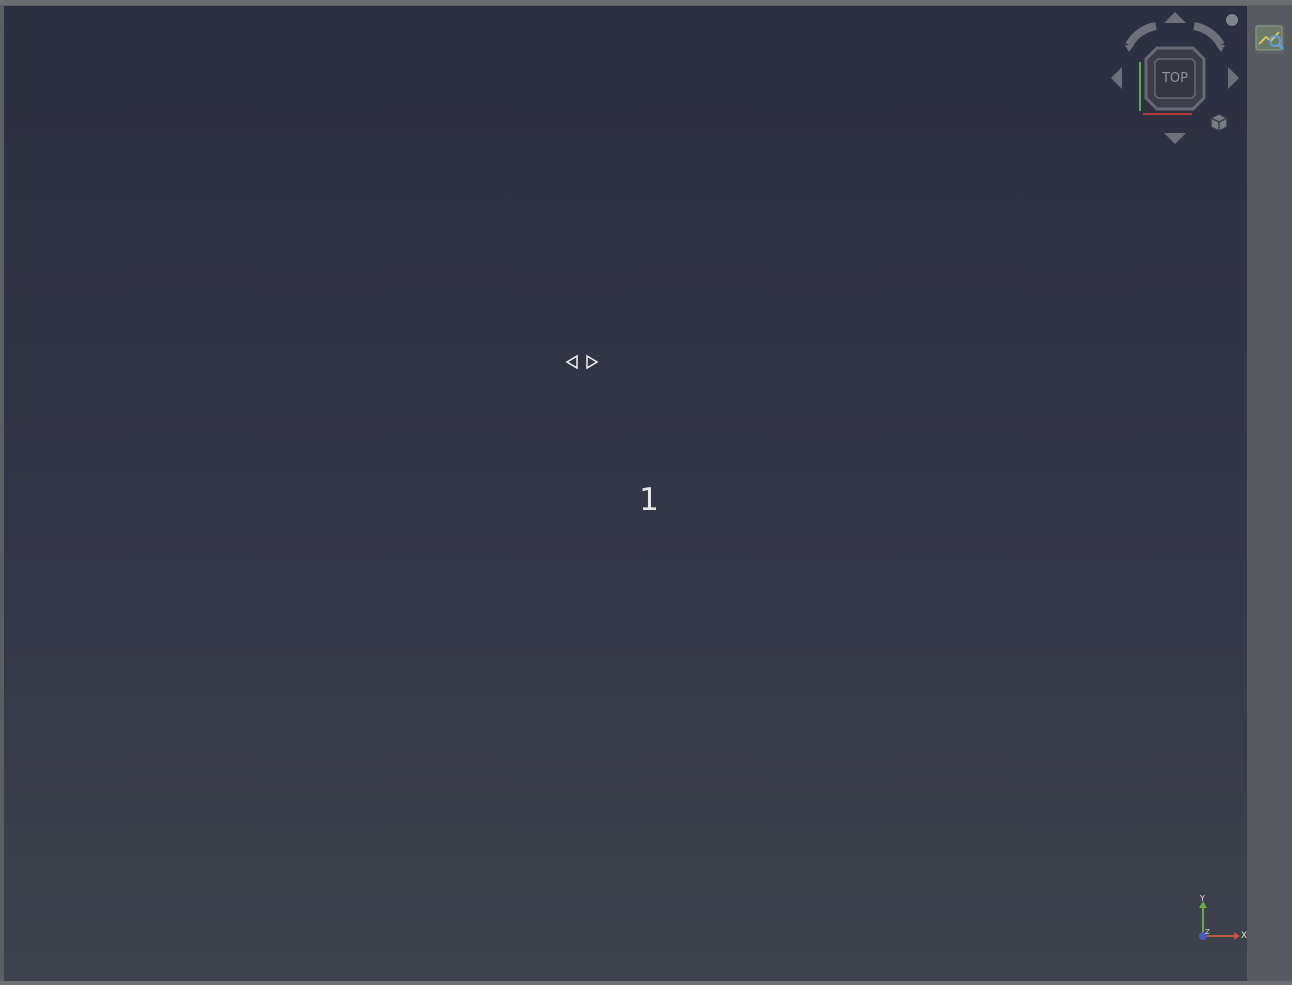 The width and height of the screenshot is (1292, 985). What do you see at coordinates (591, 362) in the screenshot?
I see `next-arrow-icon` at bounding box center [591, 362].